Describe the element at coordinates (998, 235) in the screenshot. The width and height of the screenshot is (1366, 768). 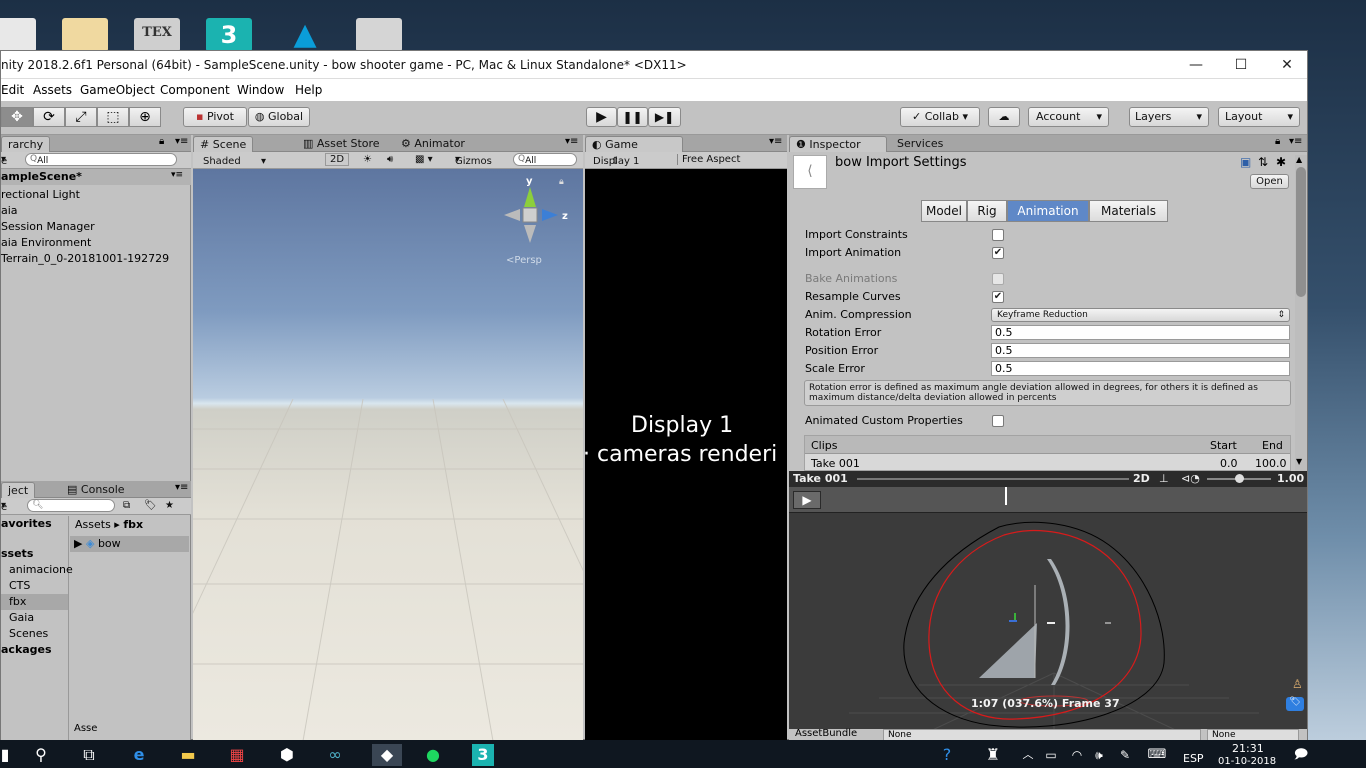
I see `import-constraints-checkbox` at that location.